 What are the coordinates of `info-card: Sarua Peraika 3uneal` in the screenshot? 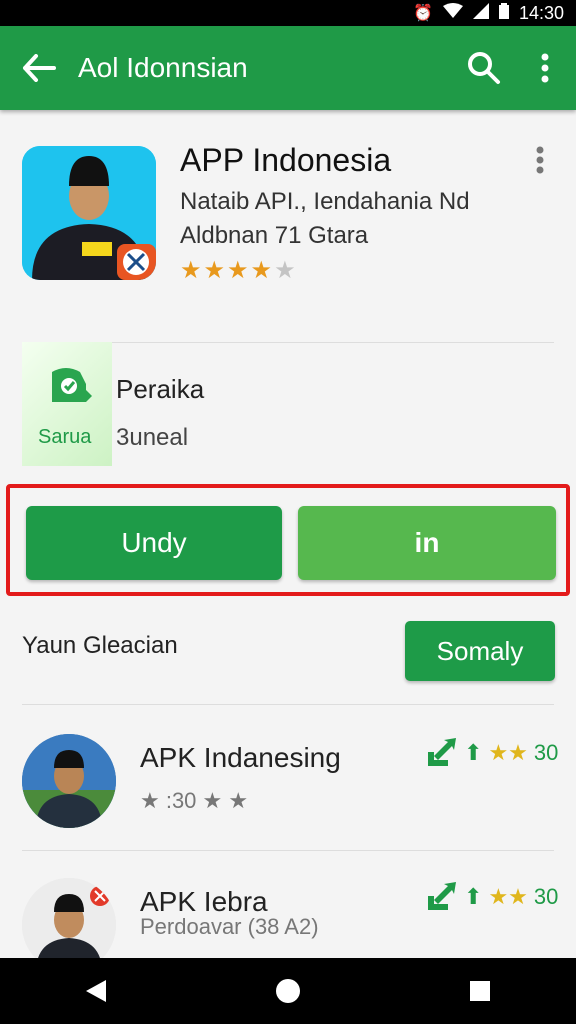 It's located at (288, 404).